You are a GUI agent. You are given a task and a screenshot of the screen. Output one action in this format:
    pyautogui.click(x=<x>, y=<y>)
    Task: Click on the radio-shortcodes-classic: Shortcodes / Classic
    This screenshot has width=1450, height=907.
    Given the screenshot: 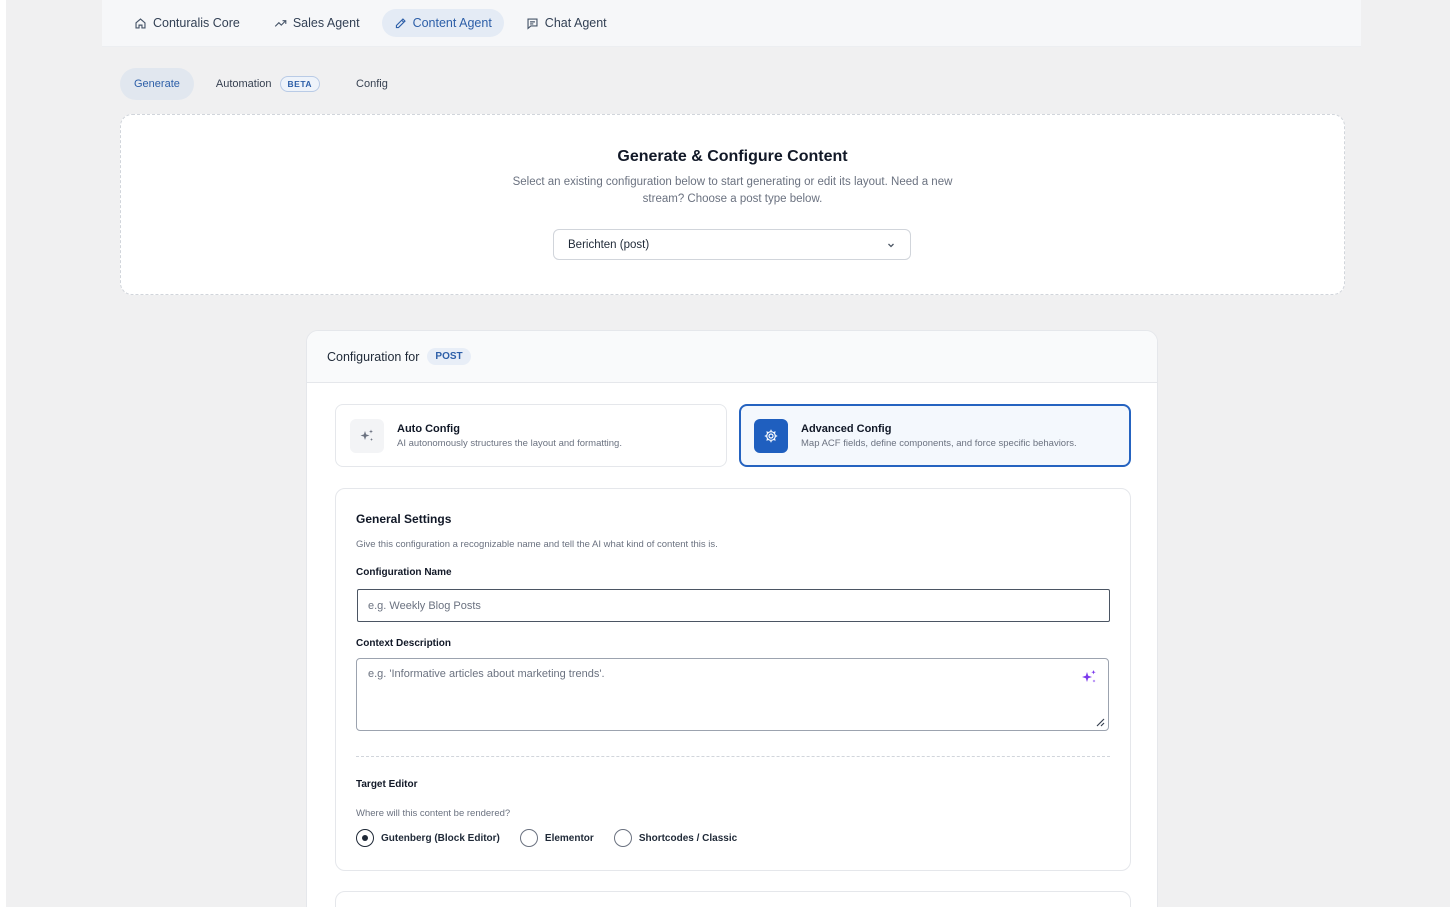 What is the action you would take?
    pyautogui.click(x=675, y=838)
    